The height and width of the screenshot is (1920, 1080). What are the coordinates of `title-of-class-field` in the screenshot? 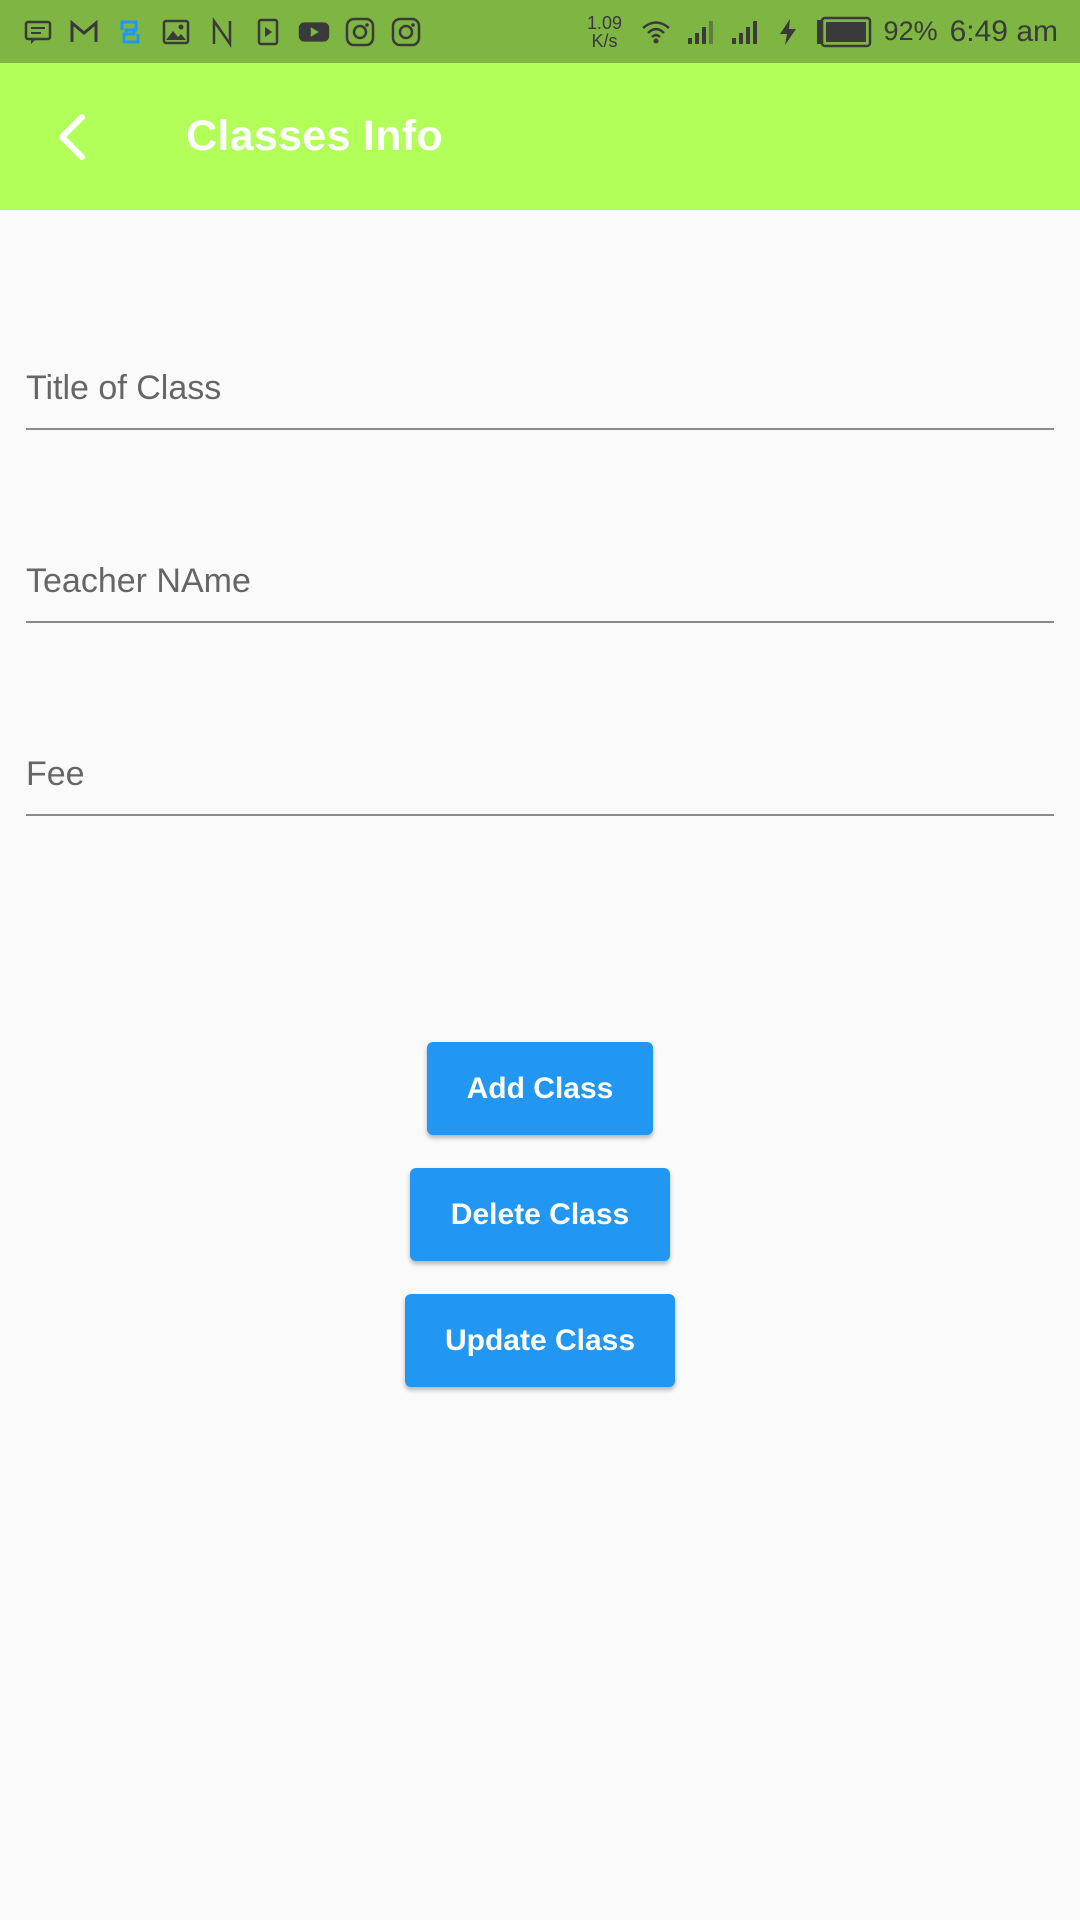 It's located at (540, 394).